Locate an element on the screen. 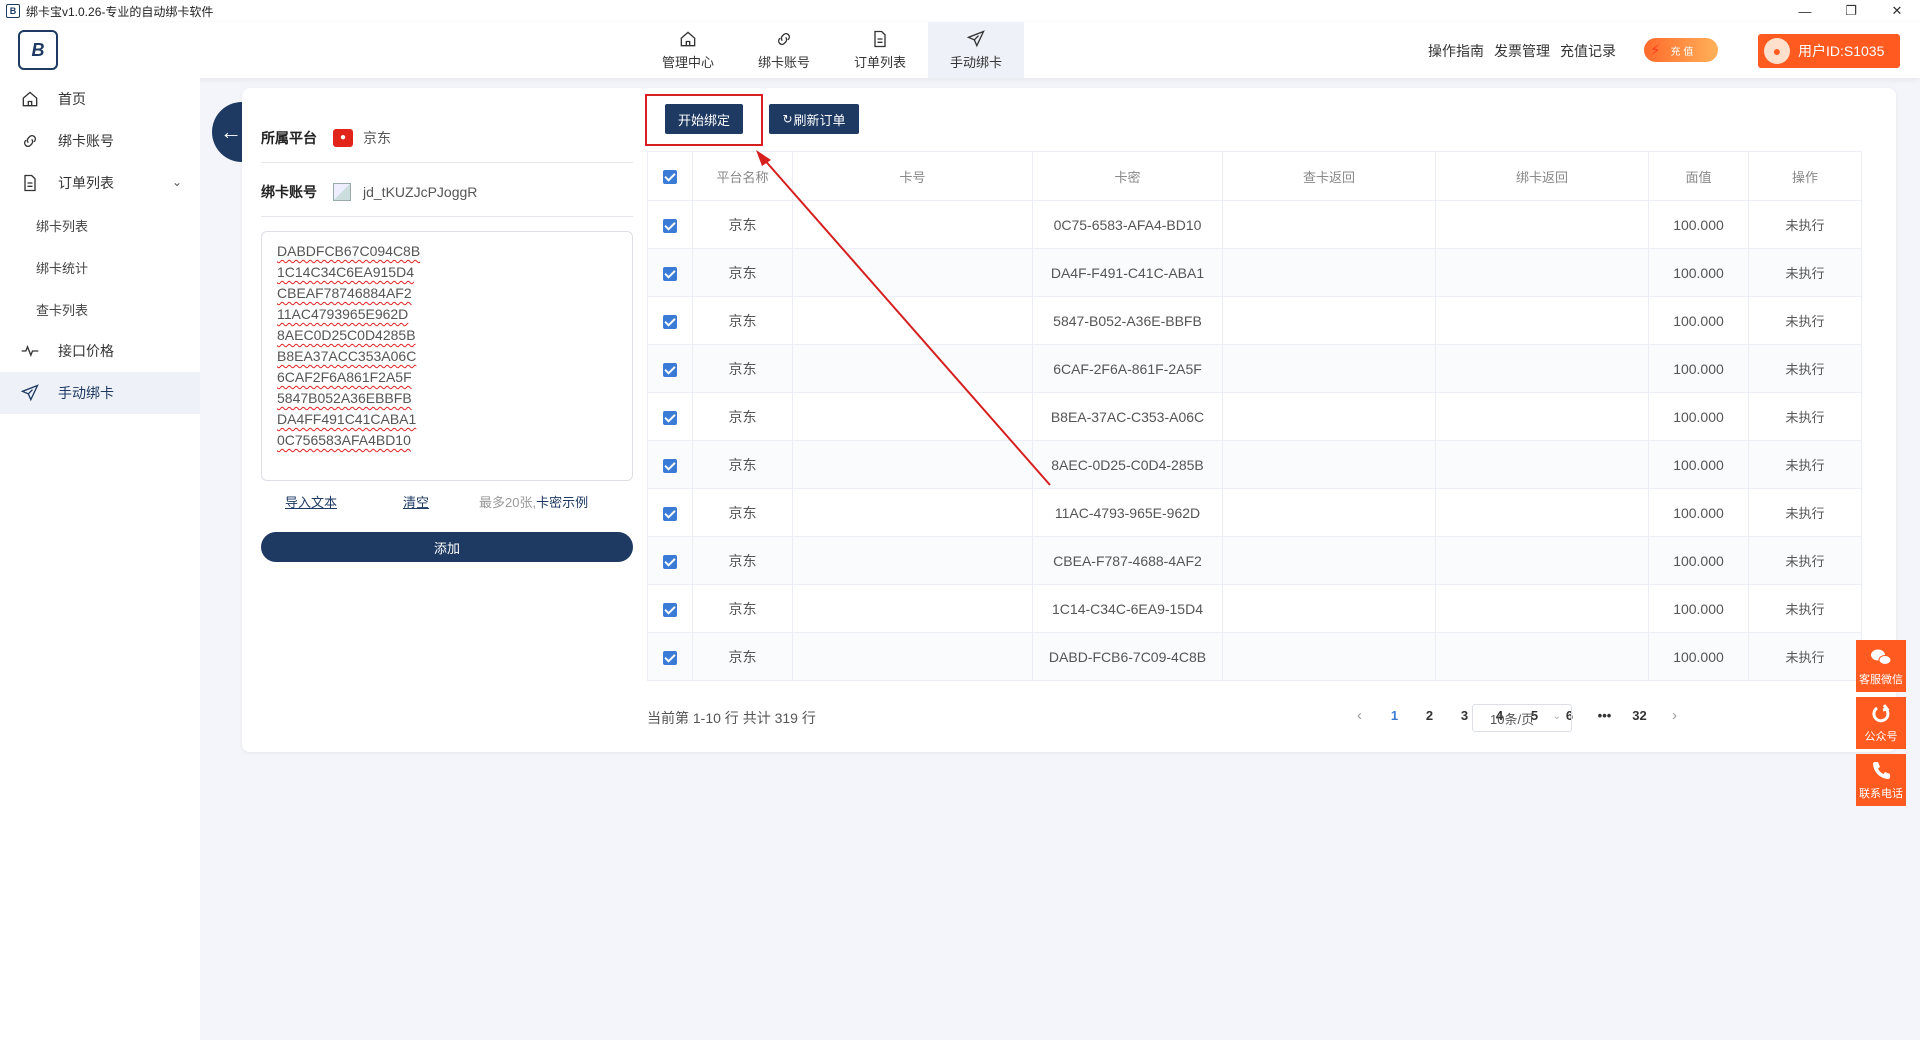  add-button: 添加 is located at coordinates (447, 547).